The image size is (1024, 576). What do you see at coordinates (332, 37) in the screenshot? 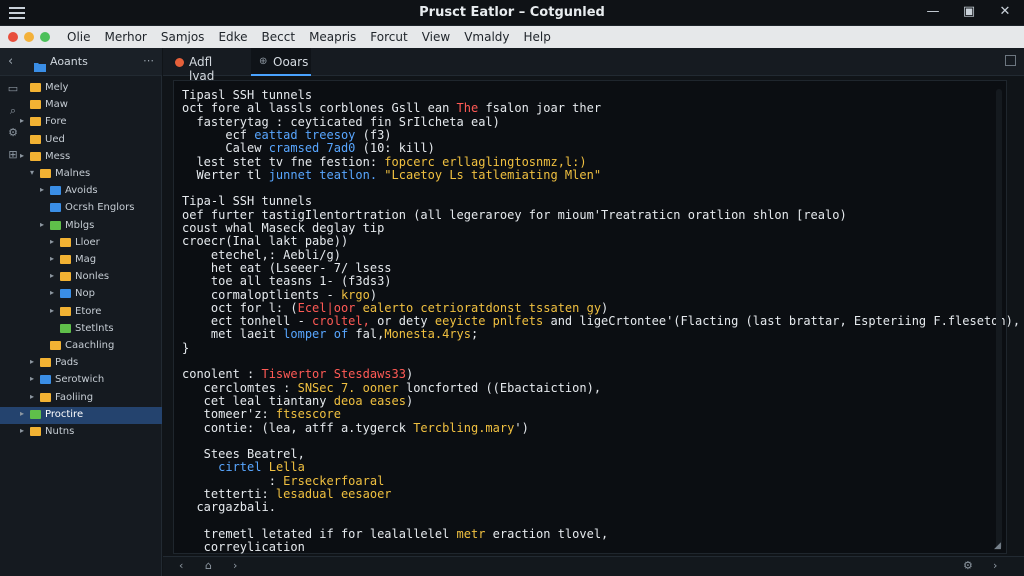
I see `menu-item-meapris: Meapris` at bounding box center [332, 37].